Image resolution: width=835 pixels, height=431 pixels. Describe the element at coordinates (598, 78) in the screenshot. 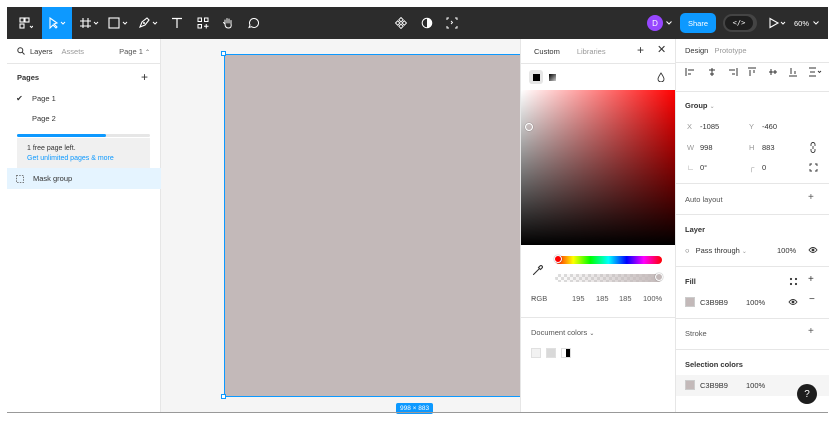

I see `fill-type-bar` at that location.